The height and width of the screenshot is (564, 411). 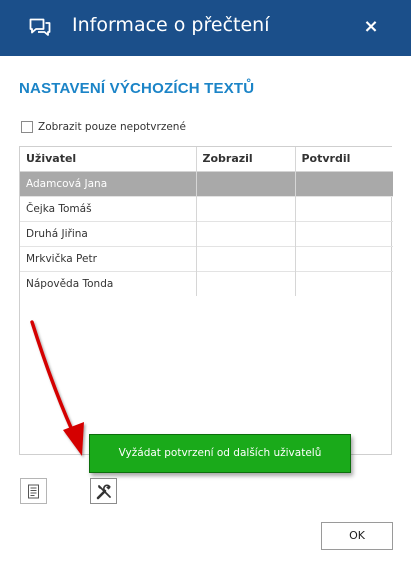 I want to click on unconfirmed-checkbox-label: Zobrazit pouze nepotvrzené, so click(x=112, y=127).